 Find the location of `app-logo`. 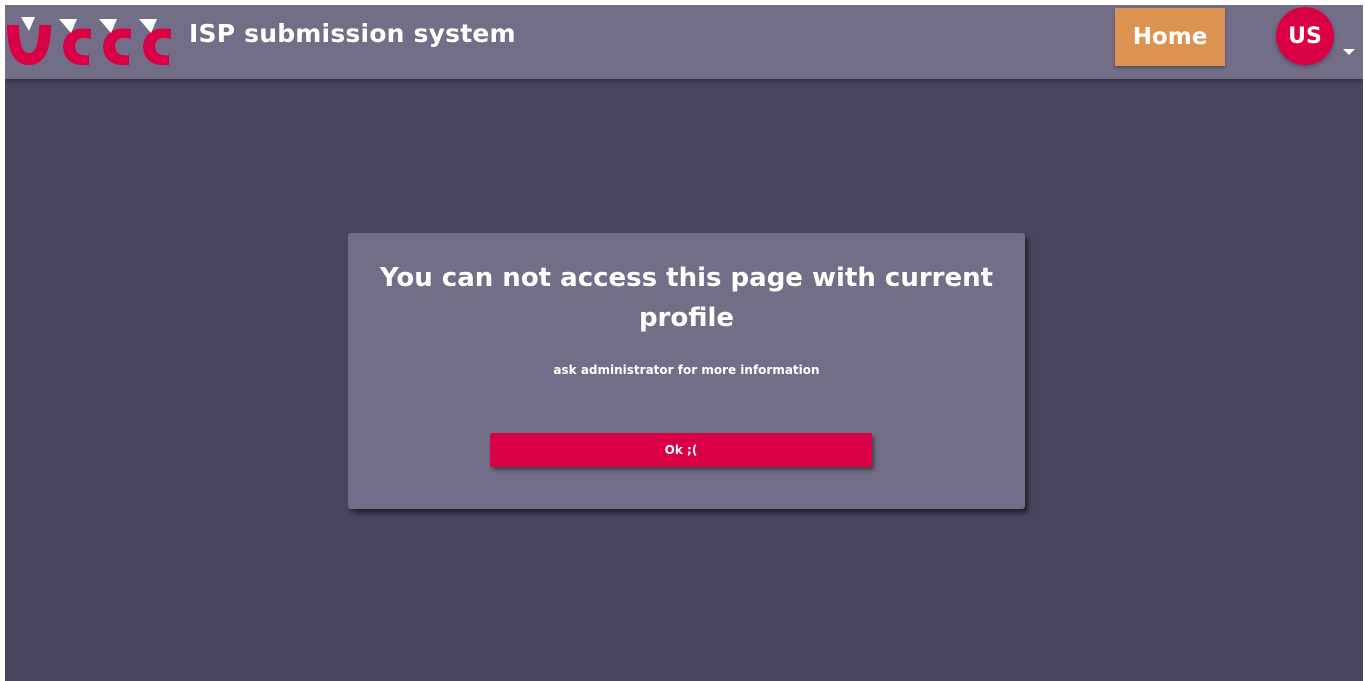

app-logo is located at coordinates (91, 40).